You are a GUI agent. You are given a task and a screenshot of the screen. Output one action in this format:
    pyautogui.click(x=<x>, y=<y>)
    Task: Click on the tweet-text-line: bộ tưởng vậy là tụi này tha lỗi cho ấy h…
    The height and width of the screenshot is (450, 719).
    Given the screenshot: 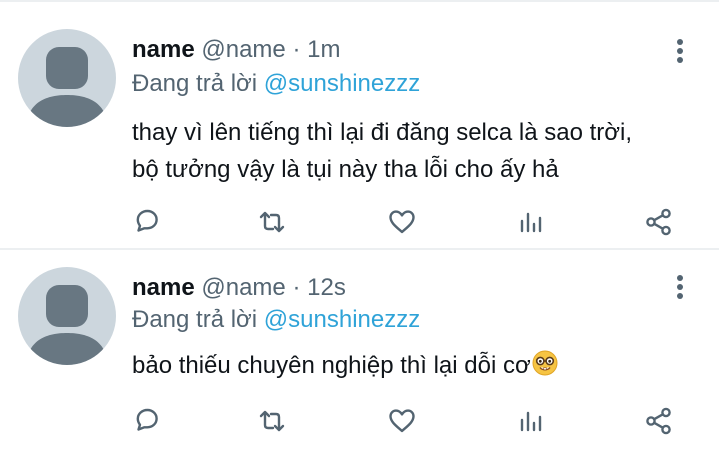 What is the action you would take?
    pyautogui.click(x=345, y=169)
    